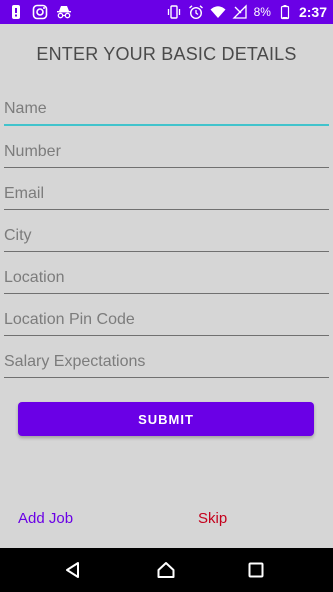 This screenshot has height=592, width=333. I want to click on clock: 2:37, so click(312, 12).